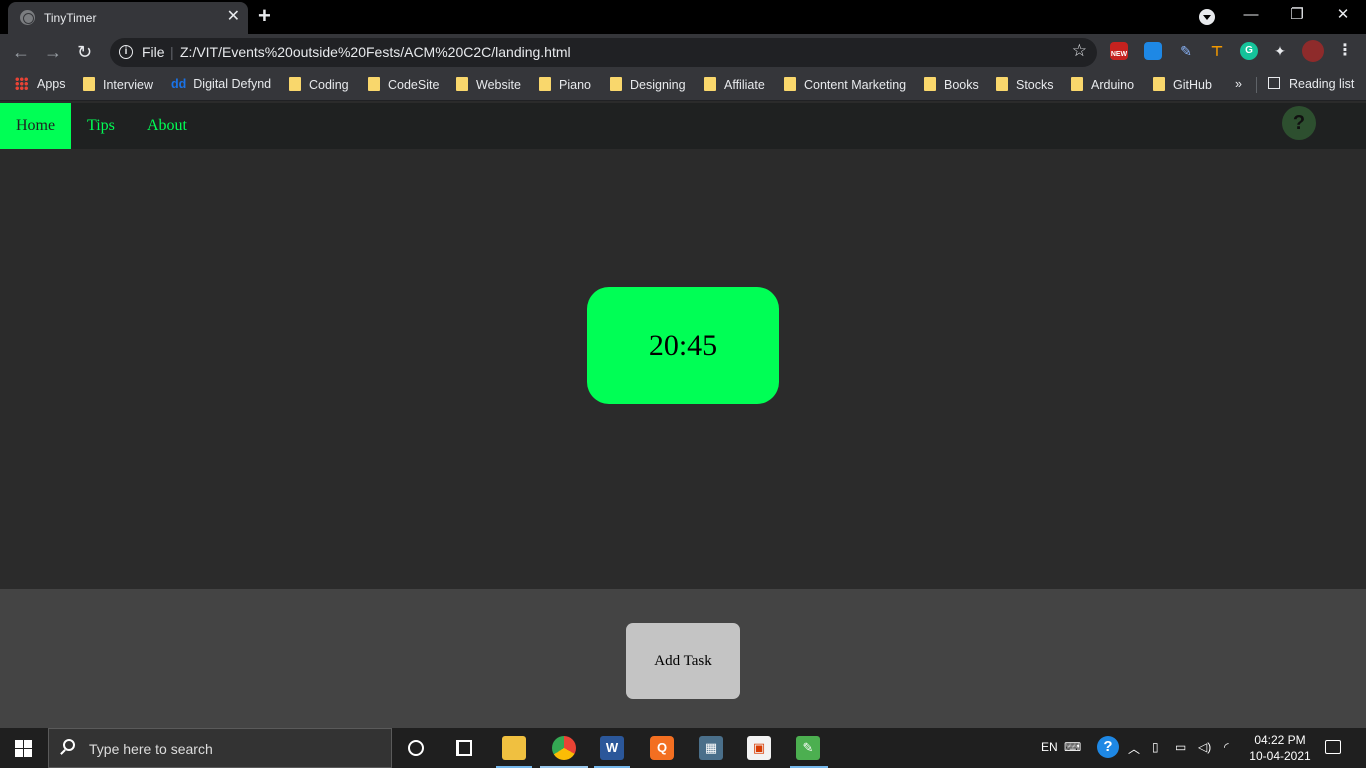 The image size is (1366, 768). What do you see at coordinates (220, 748) in the screenshot?
I see `taskbar-search-box: Type here to search` at bounding box center [220, 748].